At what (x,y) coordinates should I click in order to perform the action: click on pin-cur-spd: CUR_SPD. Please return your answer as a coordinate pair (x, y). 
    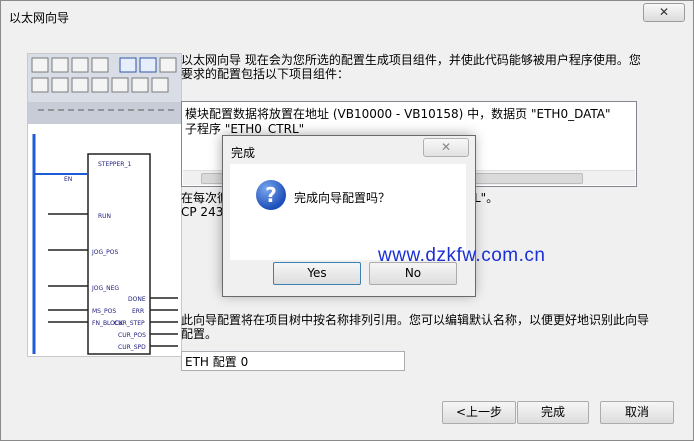
    Looking at the image, I should click on (132, 347).